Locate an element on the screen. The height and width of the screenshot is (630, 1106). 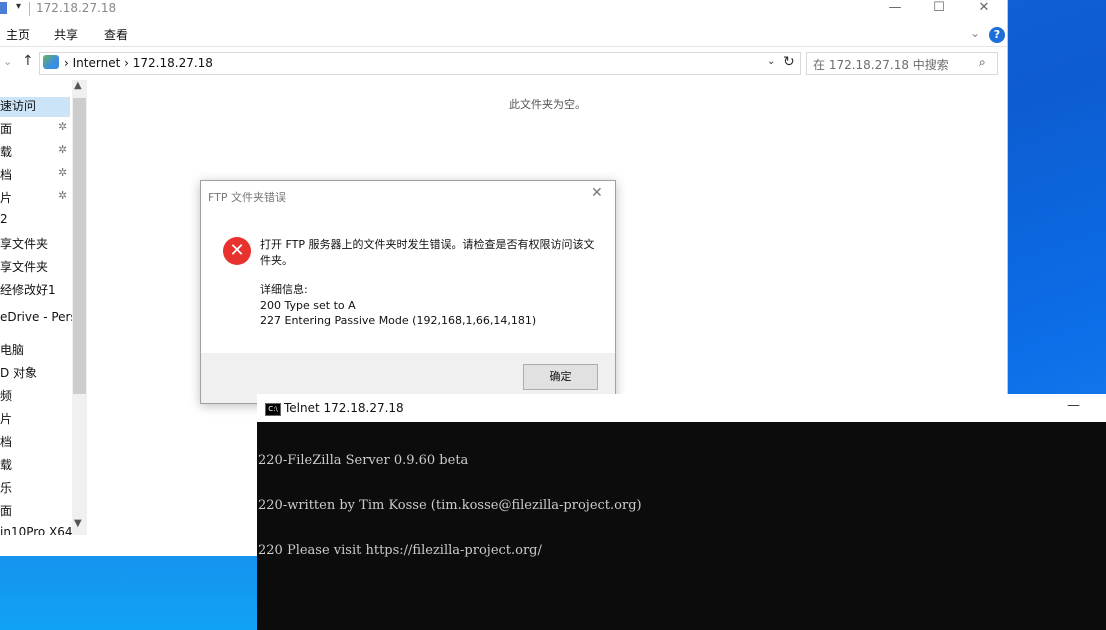
empty-folder-message: 此文件夹为空。 is located at coordinates (547, 104).